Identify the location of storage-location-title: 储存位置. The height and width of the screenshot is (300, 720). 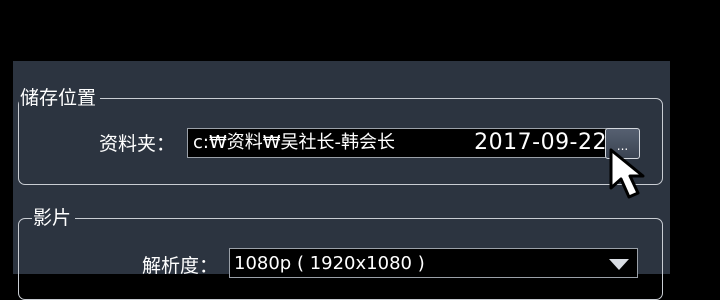
(60, 98).